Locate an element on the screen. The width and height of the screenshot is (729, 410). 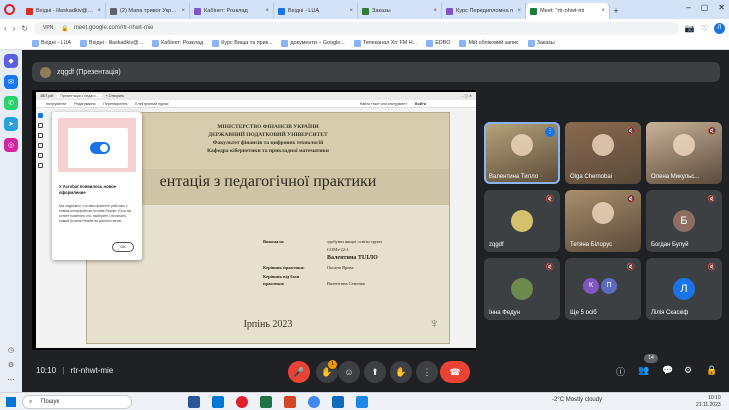
participant-tile: Б 🔇 Богдан Булуй is located at coordinates (684, 221).